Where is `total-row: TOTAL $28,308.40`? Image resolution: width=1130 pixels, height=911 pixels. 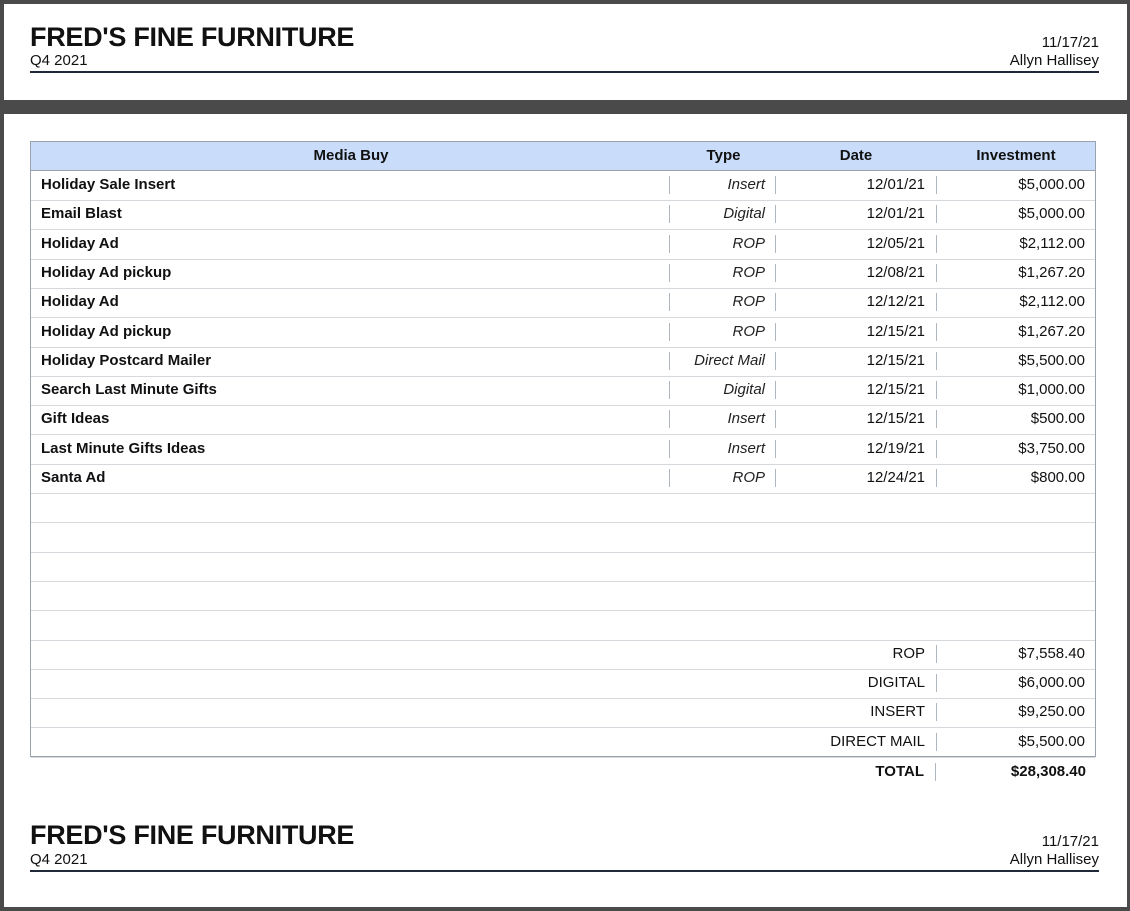 total-row: TOTAL $28,308.40 is located at coordinates (563, 773).